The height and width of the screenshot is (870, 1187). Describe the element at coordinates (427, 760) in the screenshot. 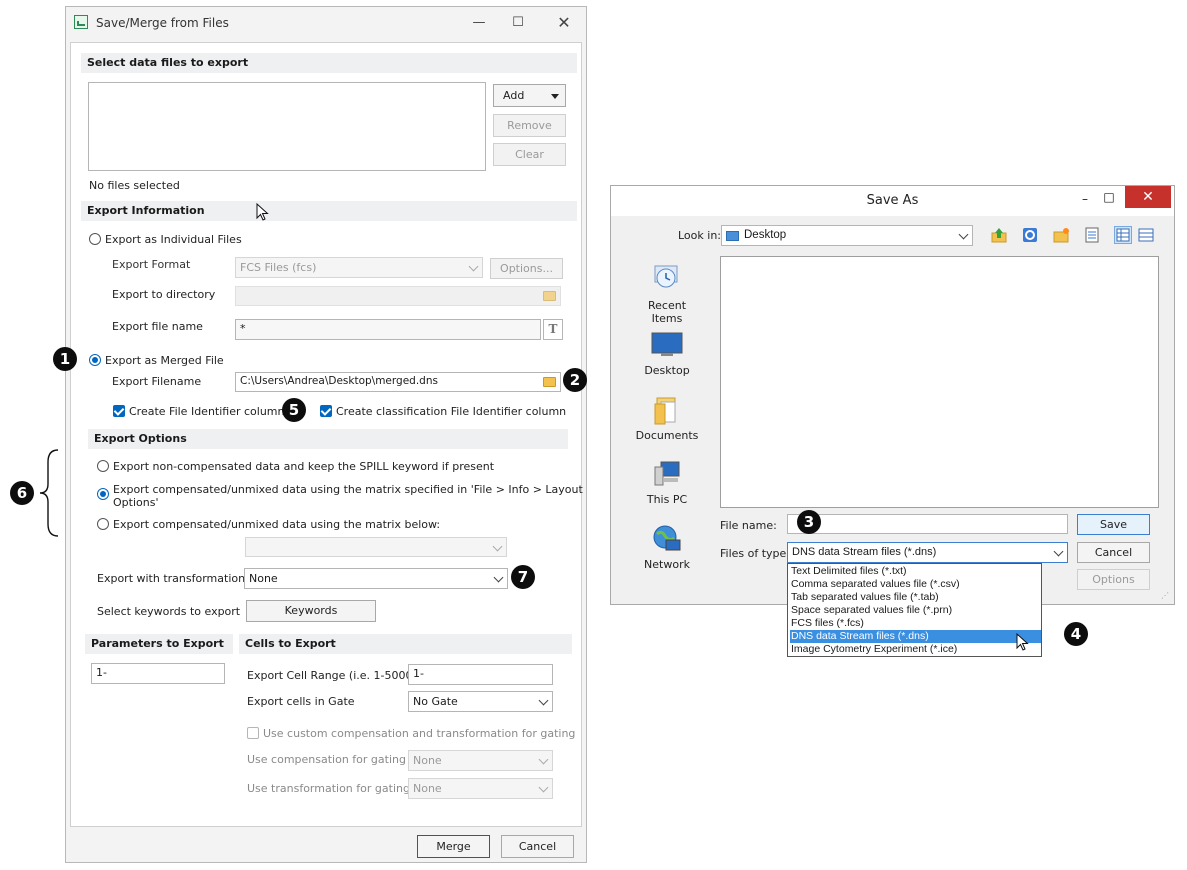

I see `comp-gating-value: None` at that location.